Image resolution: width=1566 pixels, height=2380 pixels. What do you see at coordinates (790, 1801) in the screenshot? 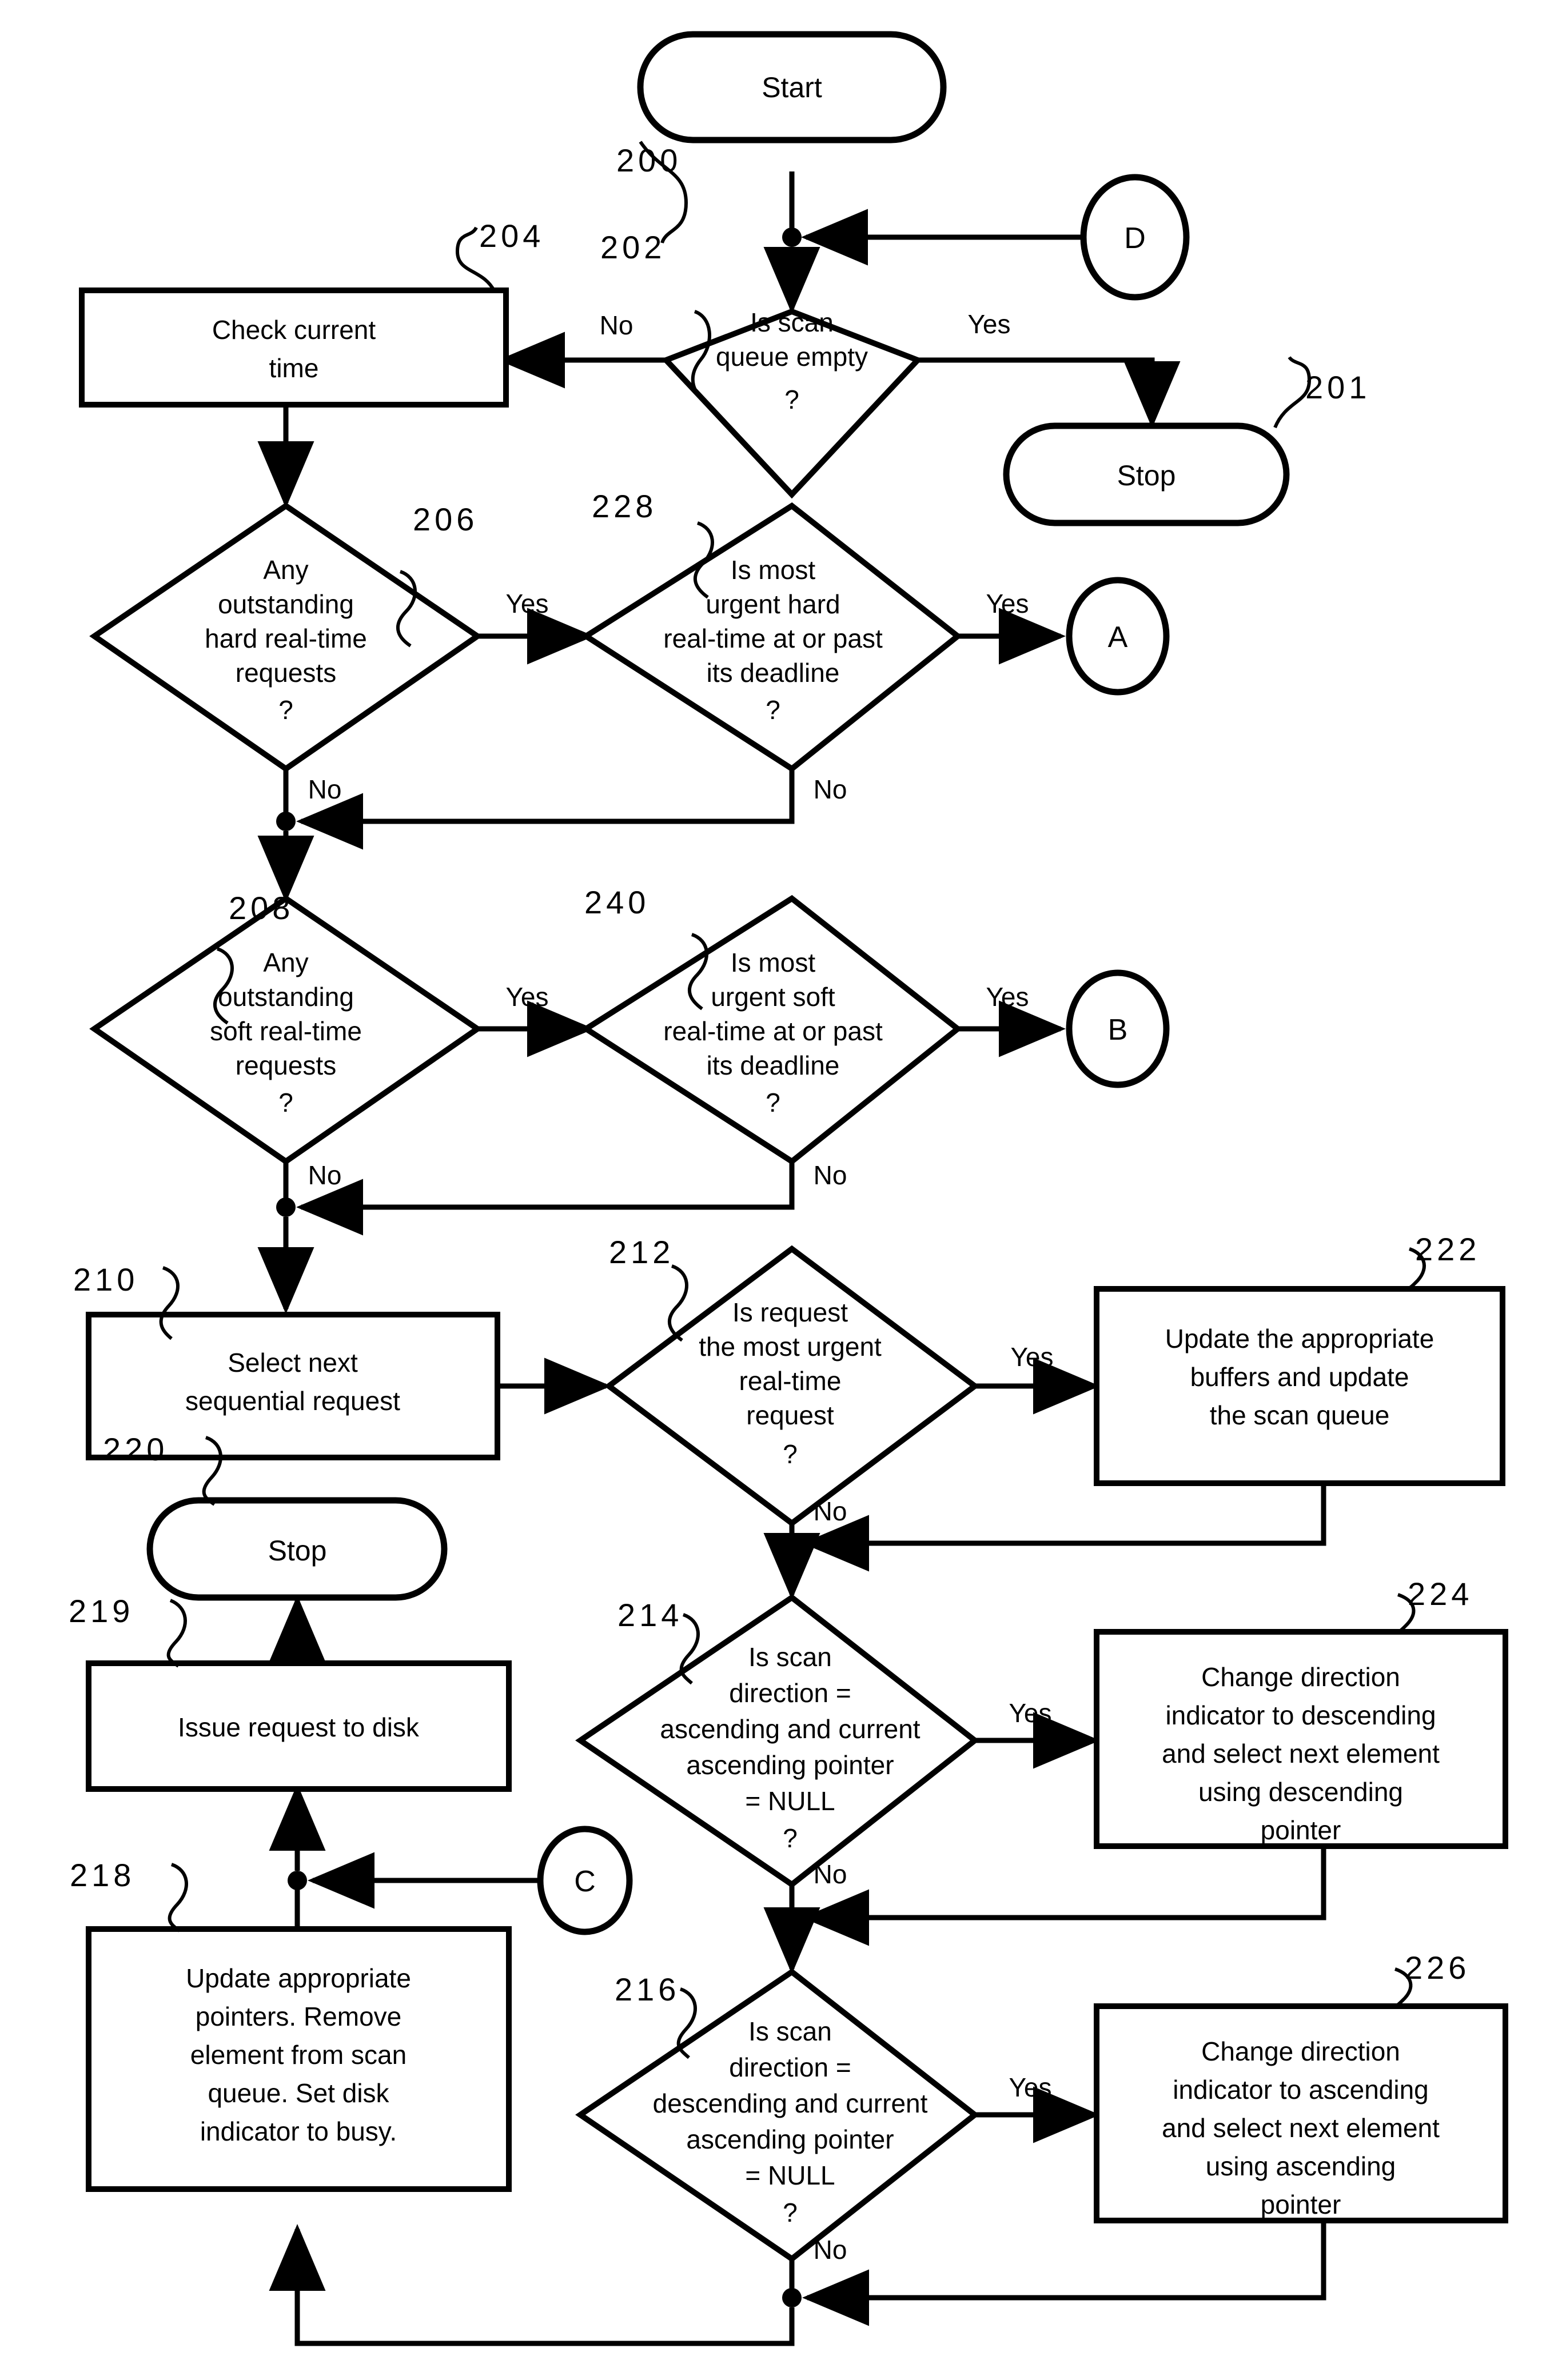
I see `decision-214-line-5: = NULL` at bounding box center [790, 1801].